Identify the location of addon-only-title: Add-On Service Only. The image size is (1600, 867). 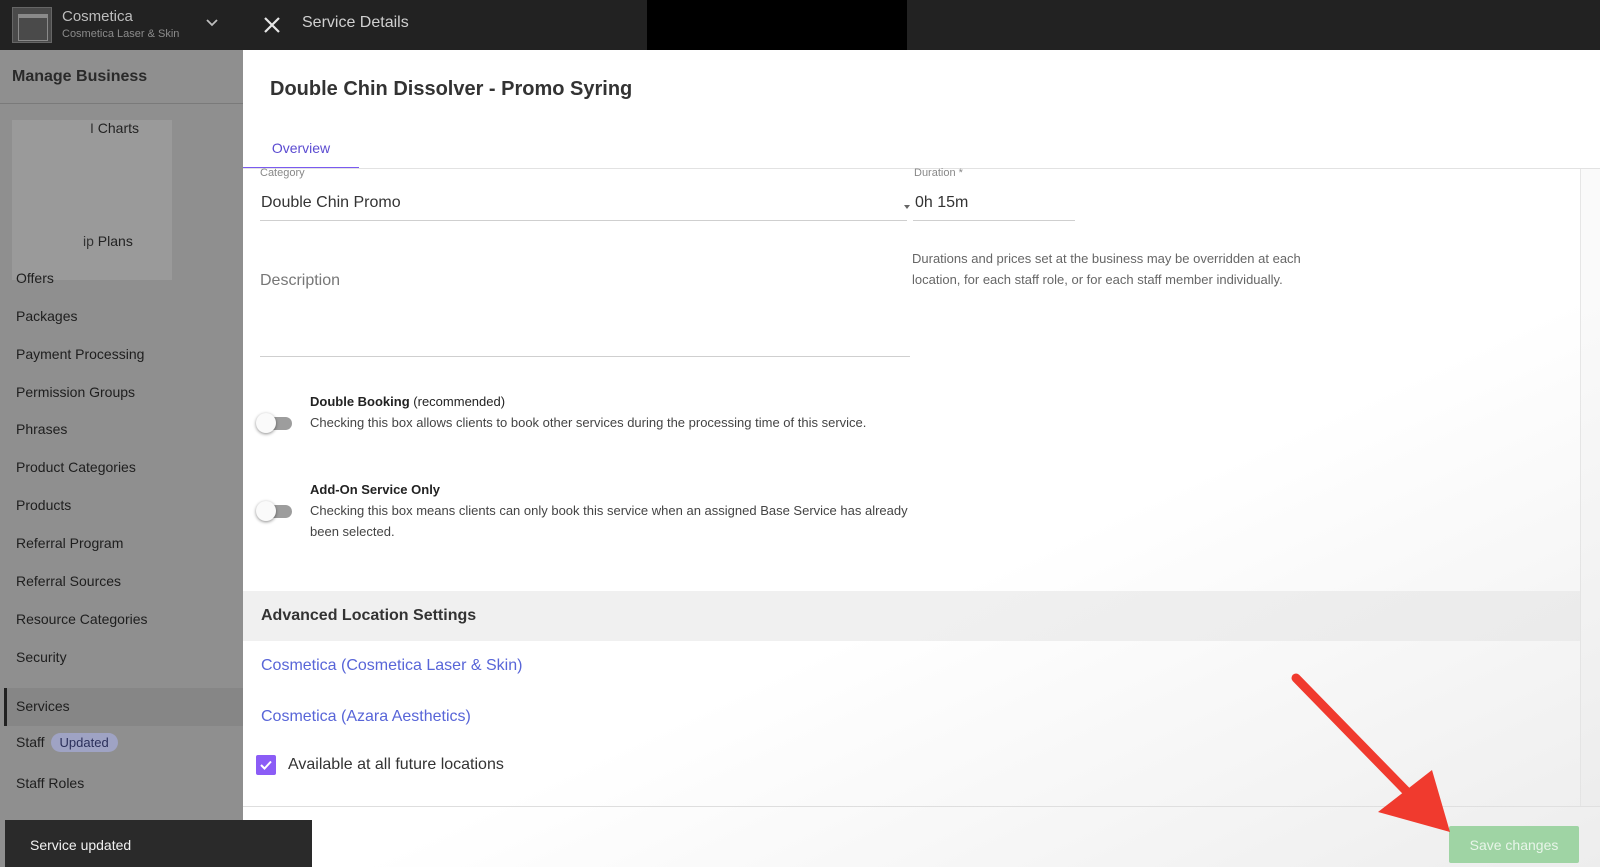
(375, 489).